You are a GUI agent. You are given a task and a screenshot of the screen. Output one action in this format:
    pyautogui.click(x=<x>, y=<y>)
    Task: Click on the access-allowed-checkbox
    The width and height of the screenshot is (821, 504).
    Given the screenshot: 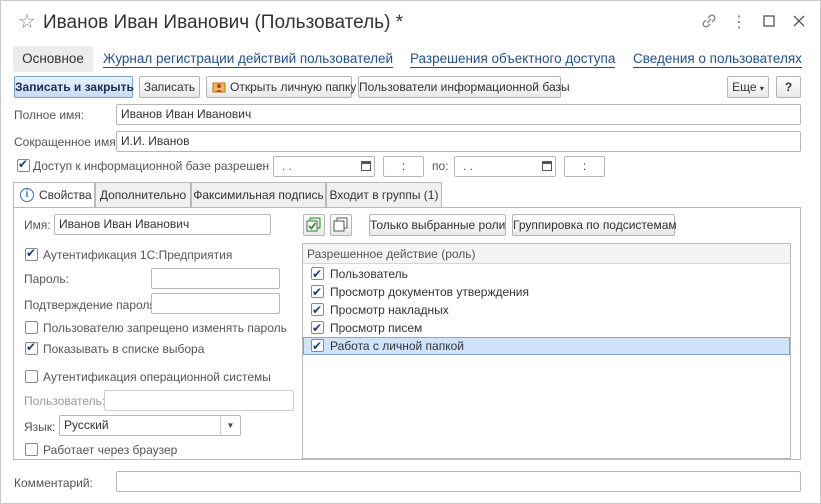 What is the action you would take?
    pyautogui.click(x=23, y=164)
    